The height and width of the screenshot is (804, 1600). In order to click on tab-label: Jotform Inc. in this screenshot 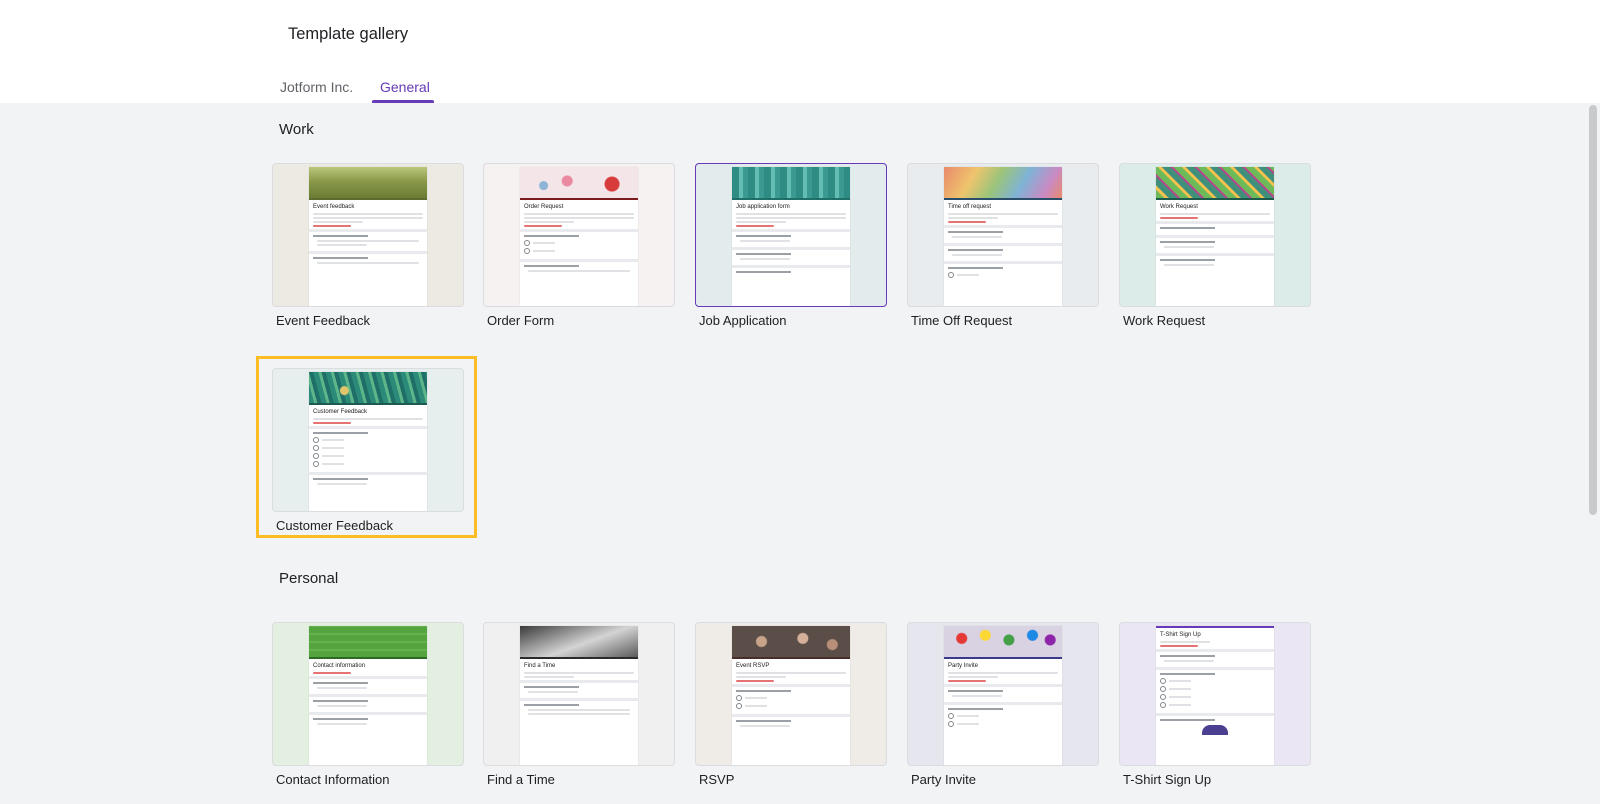, I will do `click(317, 87)`.